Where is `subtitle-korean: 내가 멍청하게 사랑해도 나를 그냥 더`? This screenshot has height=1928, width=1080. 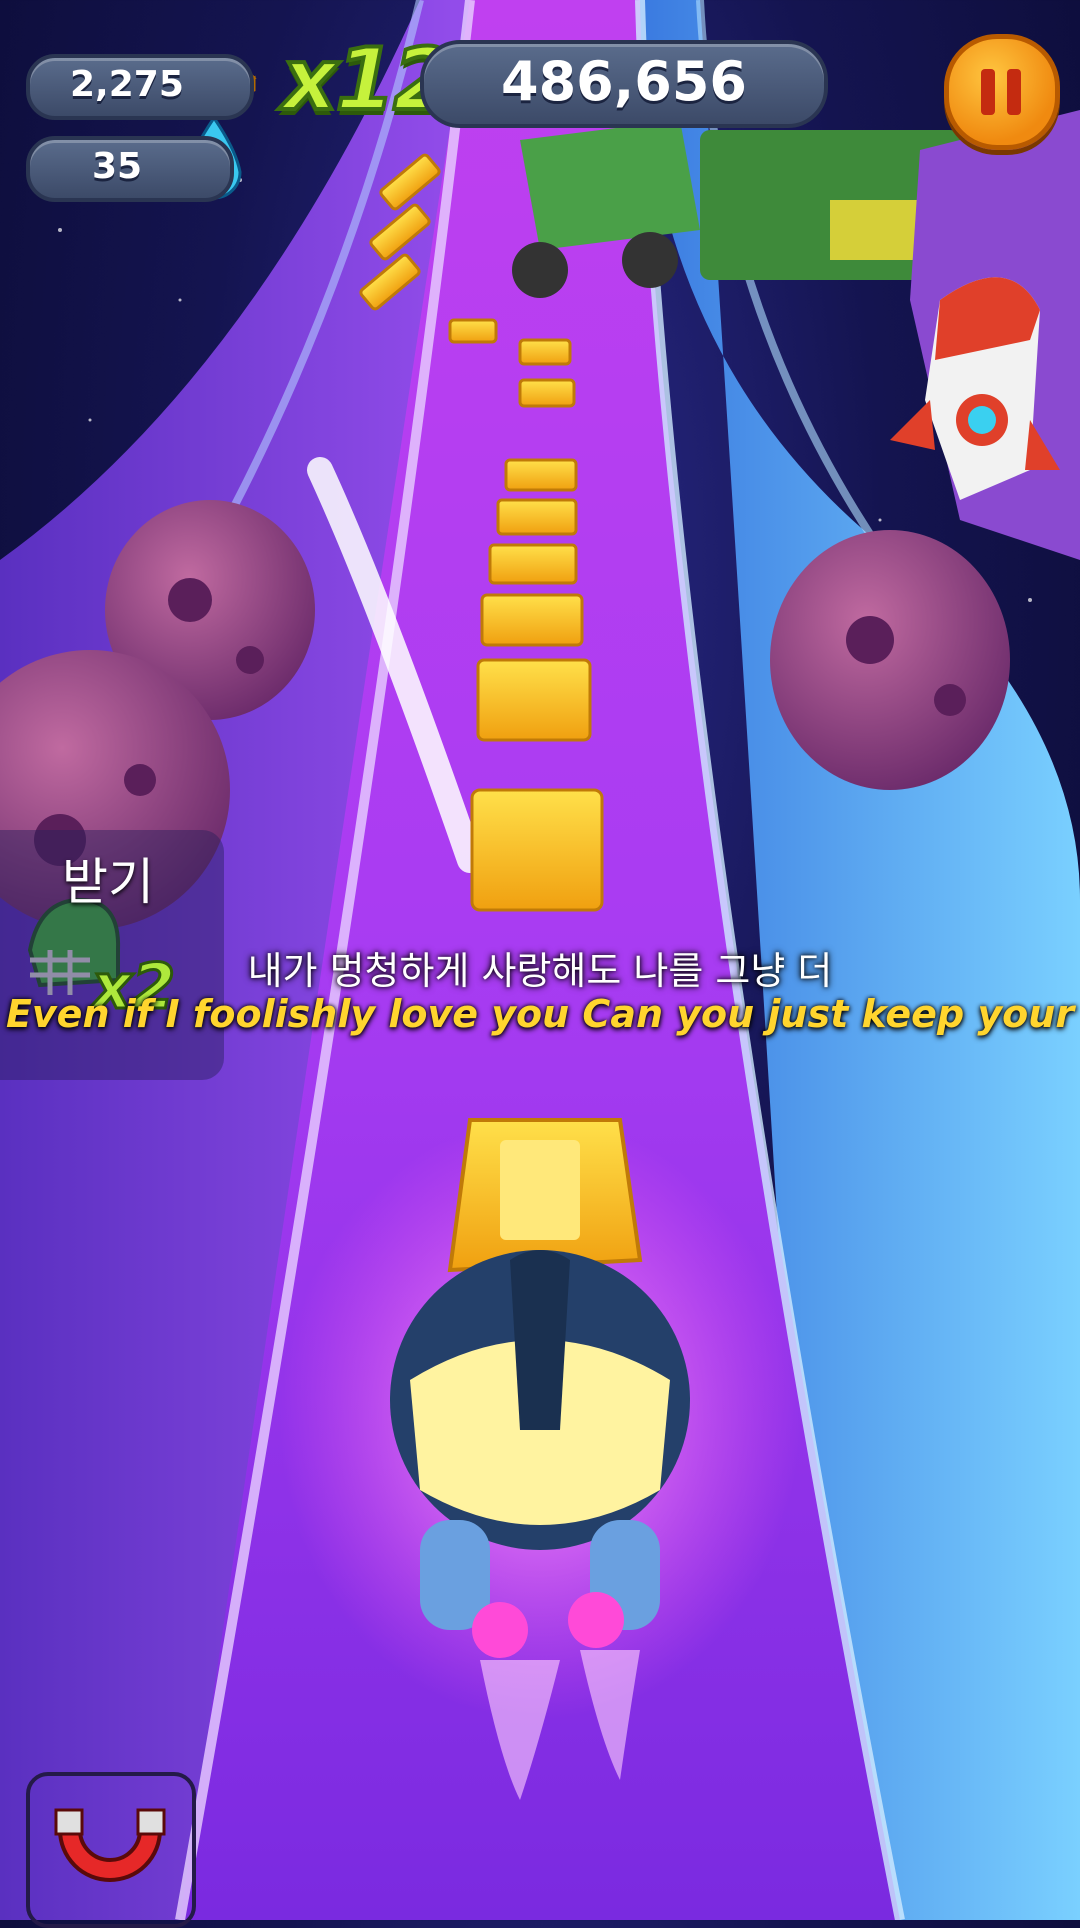
subtitle-korean: 내가 멍청하게 사랑해도 나를 그냥 더 is located at coordinates (540, 971).